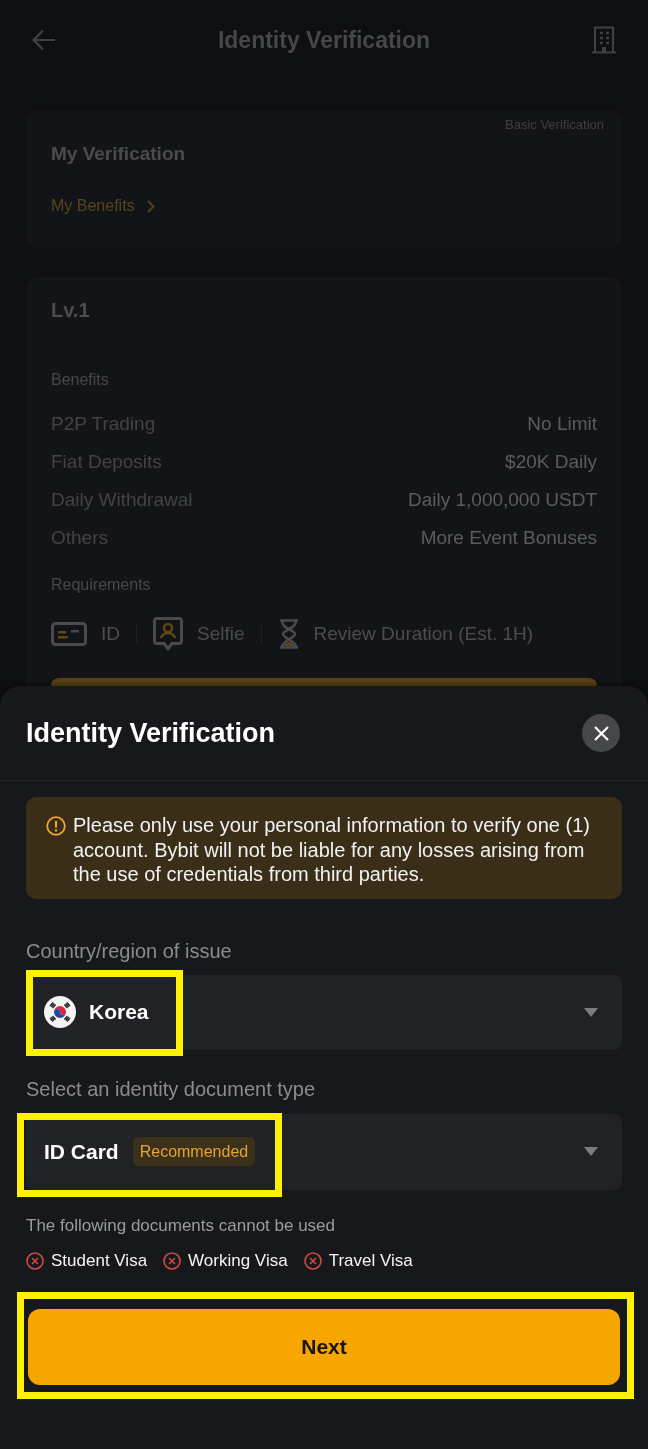  Describe the element at coordinates (151, 733) in the screenshot. I see `sheet-title: Identity Verification` at that location.